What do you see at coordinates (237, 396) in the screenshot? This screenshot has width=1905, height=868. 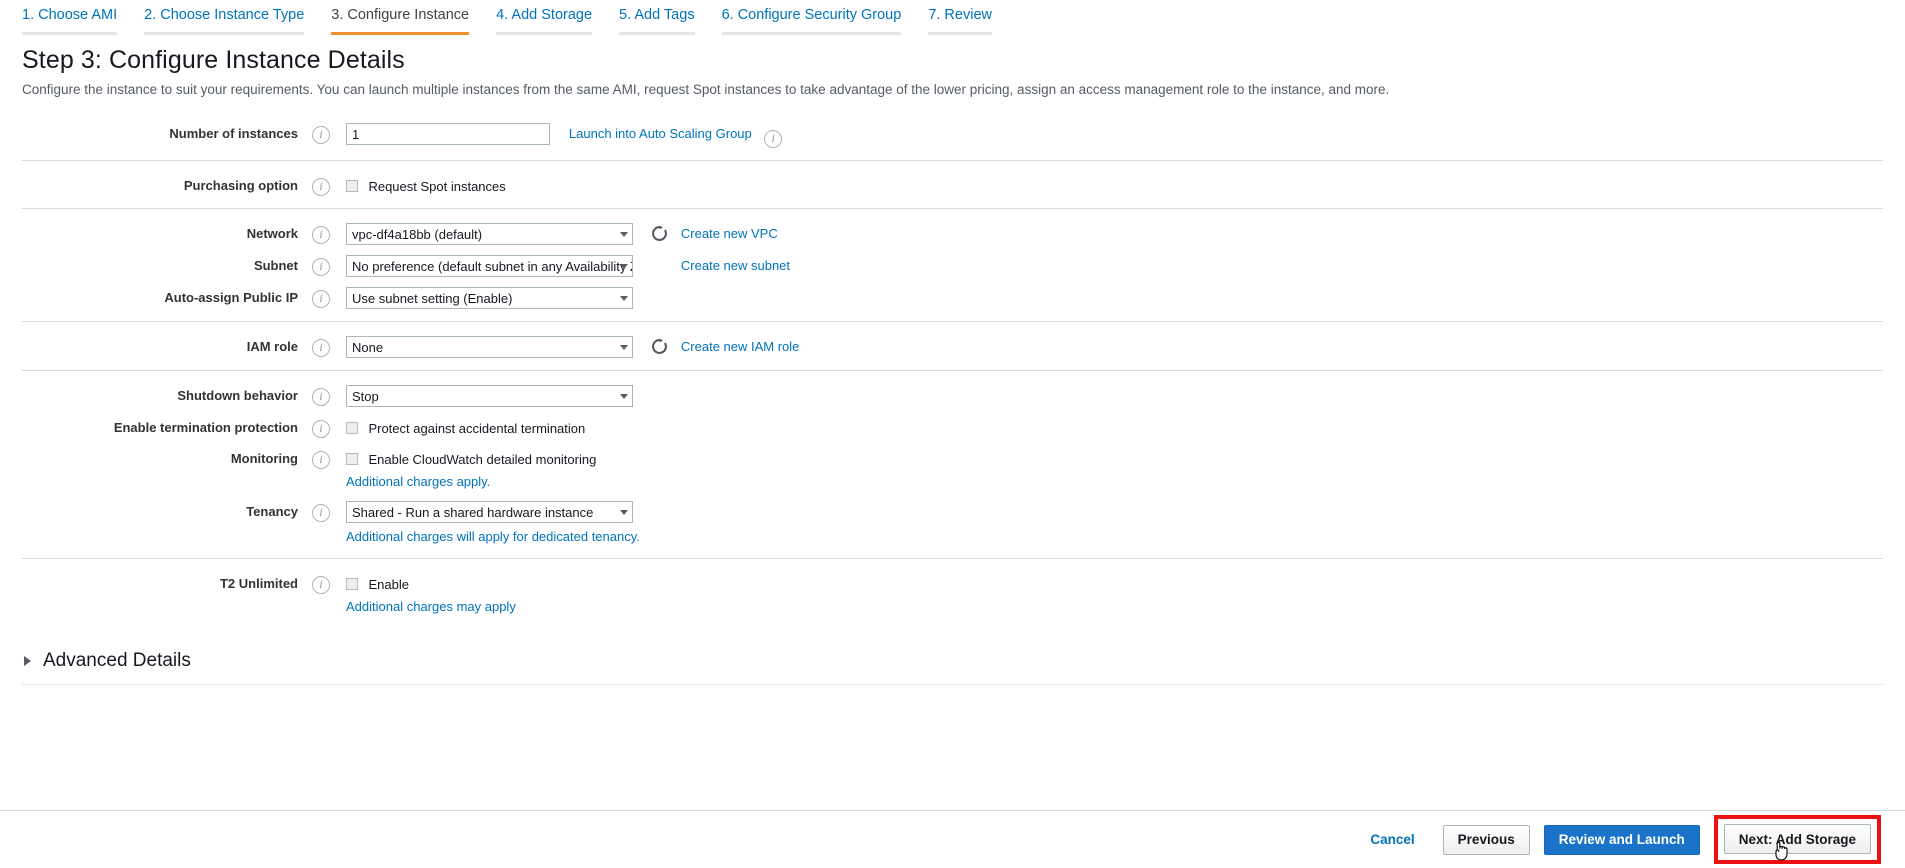 I see `label-shutdown-behavior: Shutdown behavior` at bounding box center [237, 396].